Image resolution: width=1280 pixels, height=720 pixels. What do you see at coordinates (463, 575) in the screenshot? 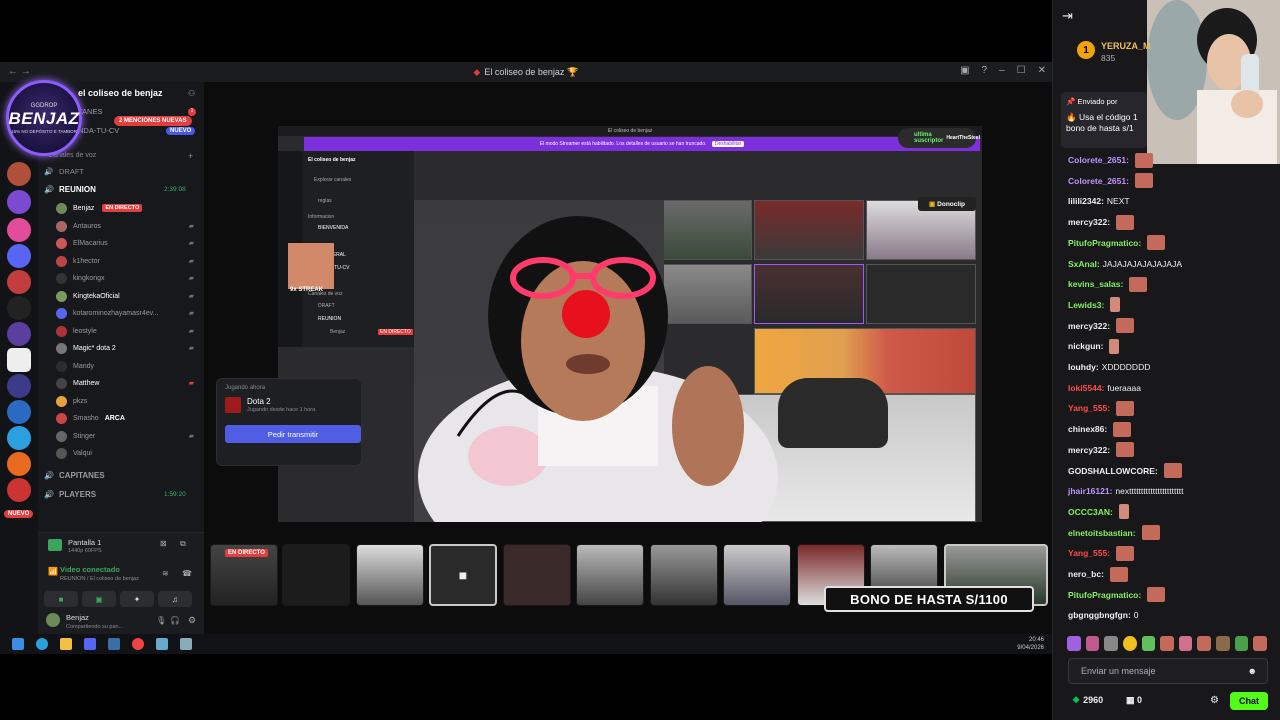
I see `participant-thumb: ■` at bounding box center [463, 575].